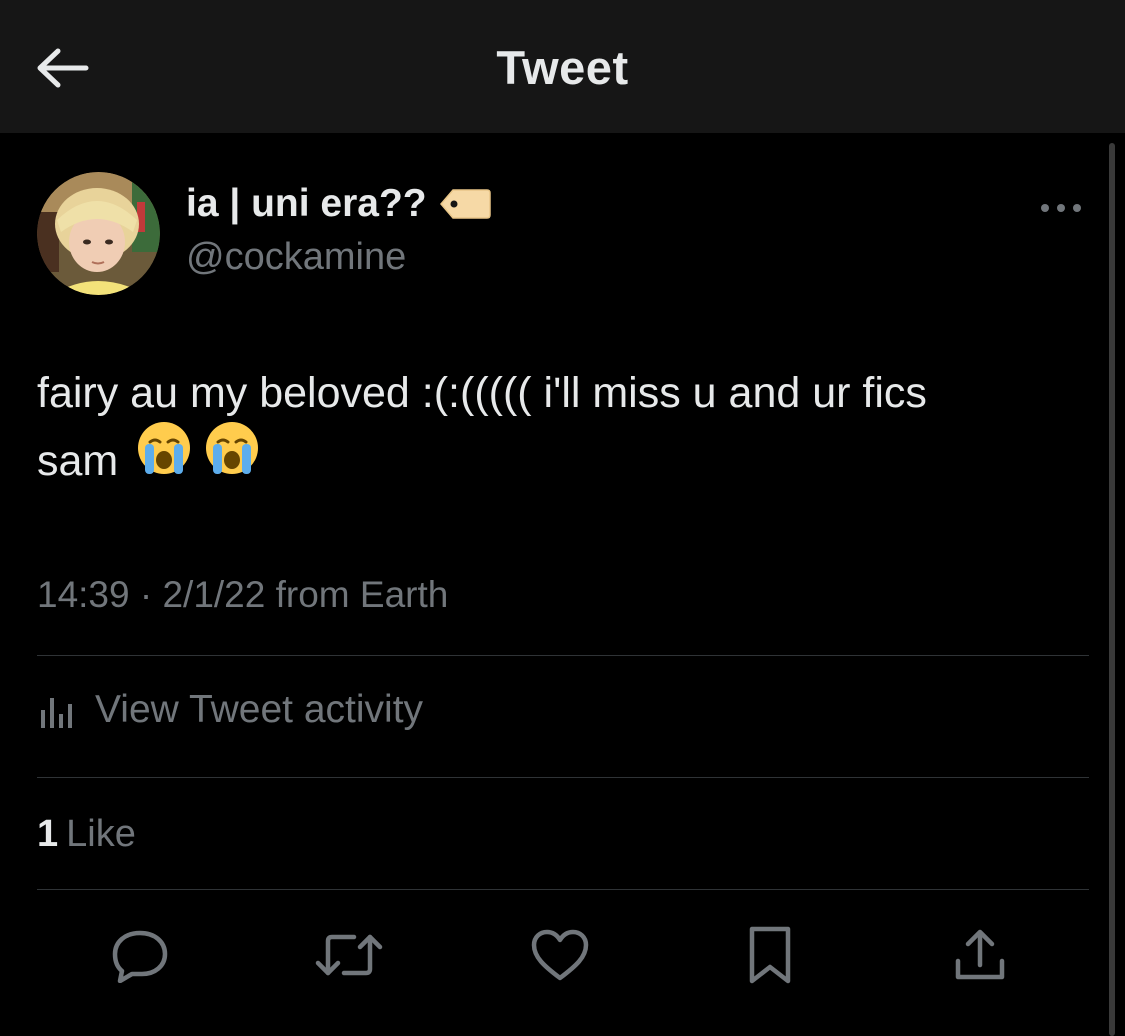 The height and width of the screenshot is (1036, 1125). I want to click on view-tweet-activity-label: View Tweet activity, so click(259, 709).